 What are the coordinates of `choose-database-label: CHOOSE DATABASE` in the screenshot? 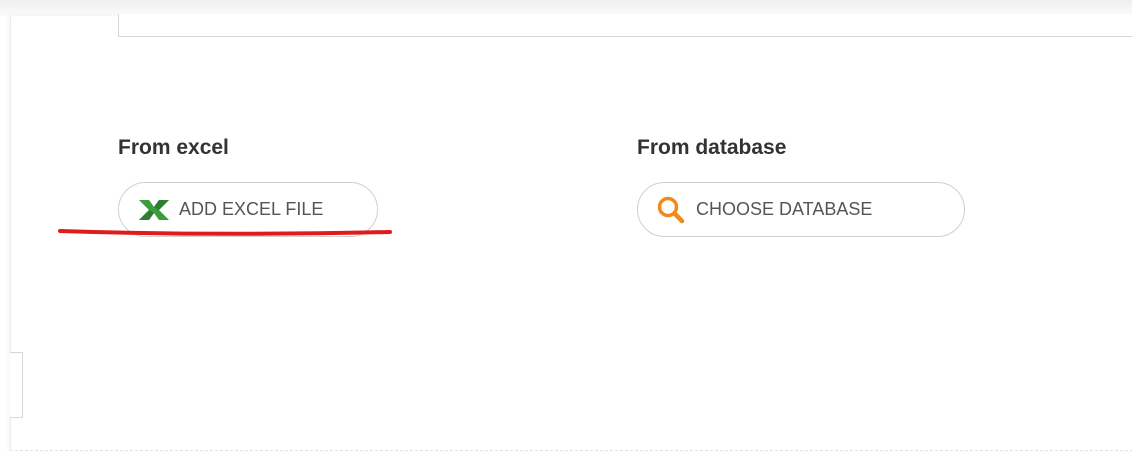 It's located at (784, 209).